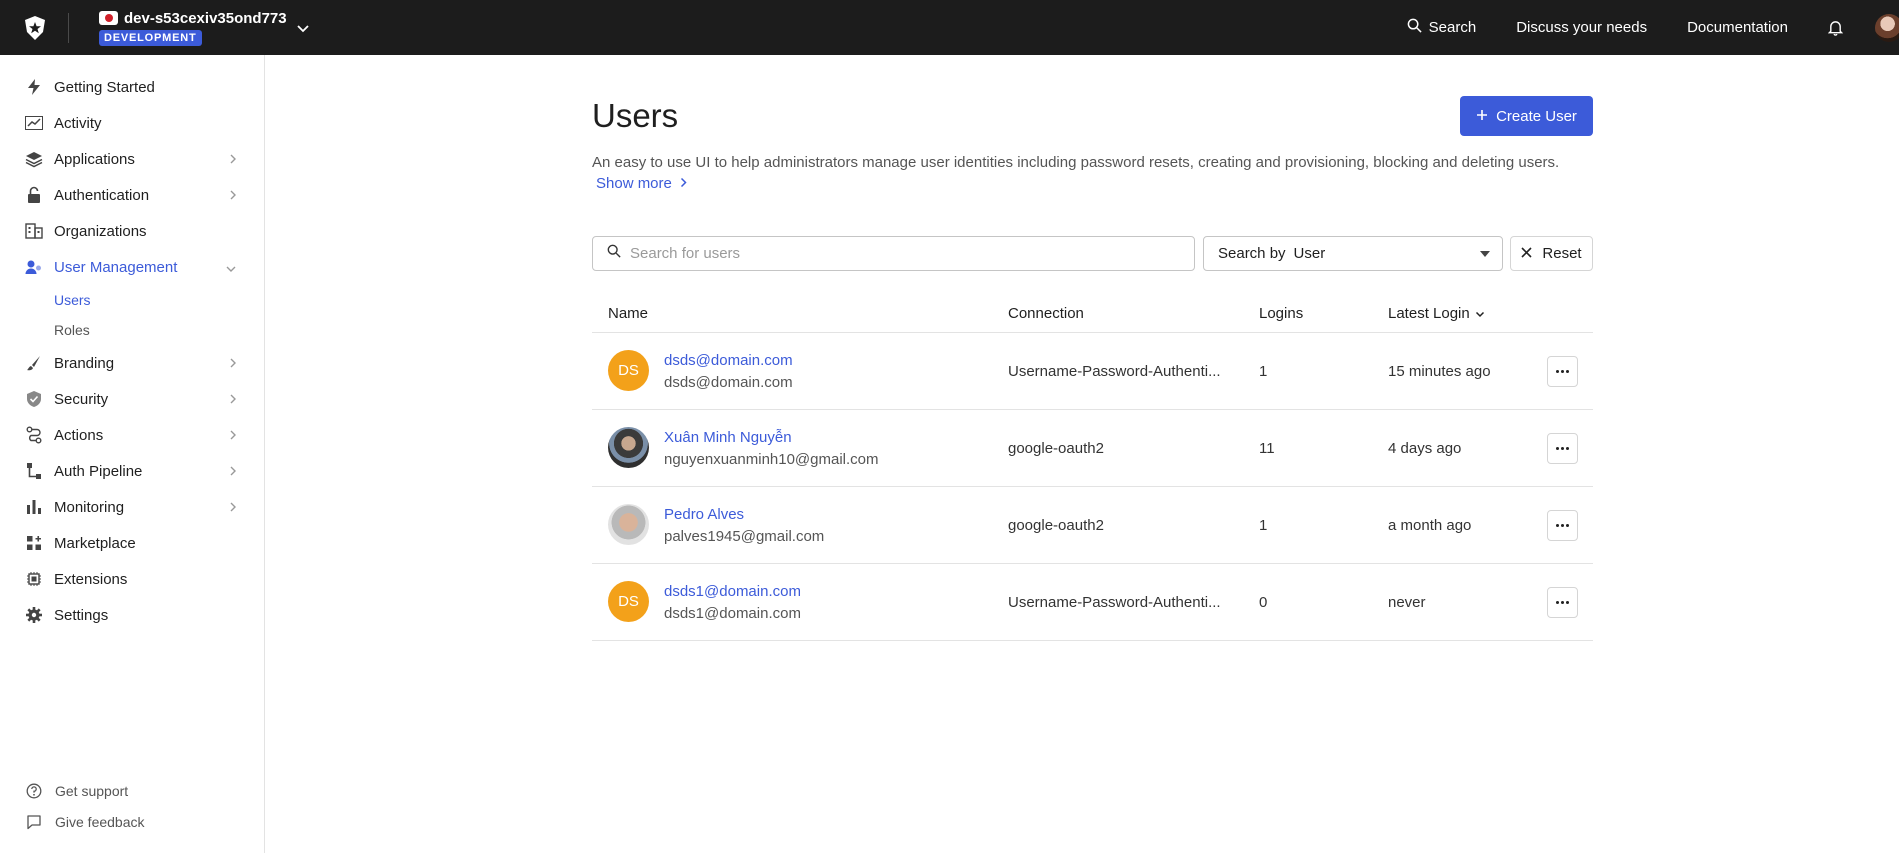  Describe the element at coordinates (1536, 116) in the screenshot. I see `create-user-label: Create User` at that location.